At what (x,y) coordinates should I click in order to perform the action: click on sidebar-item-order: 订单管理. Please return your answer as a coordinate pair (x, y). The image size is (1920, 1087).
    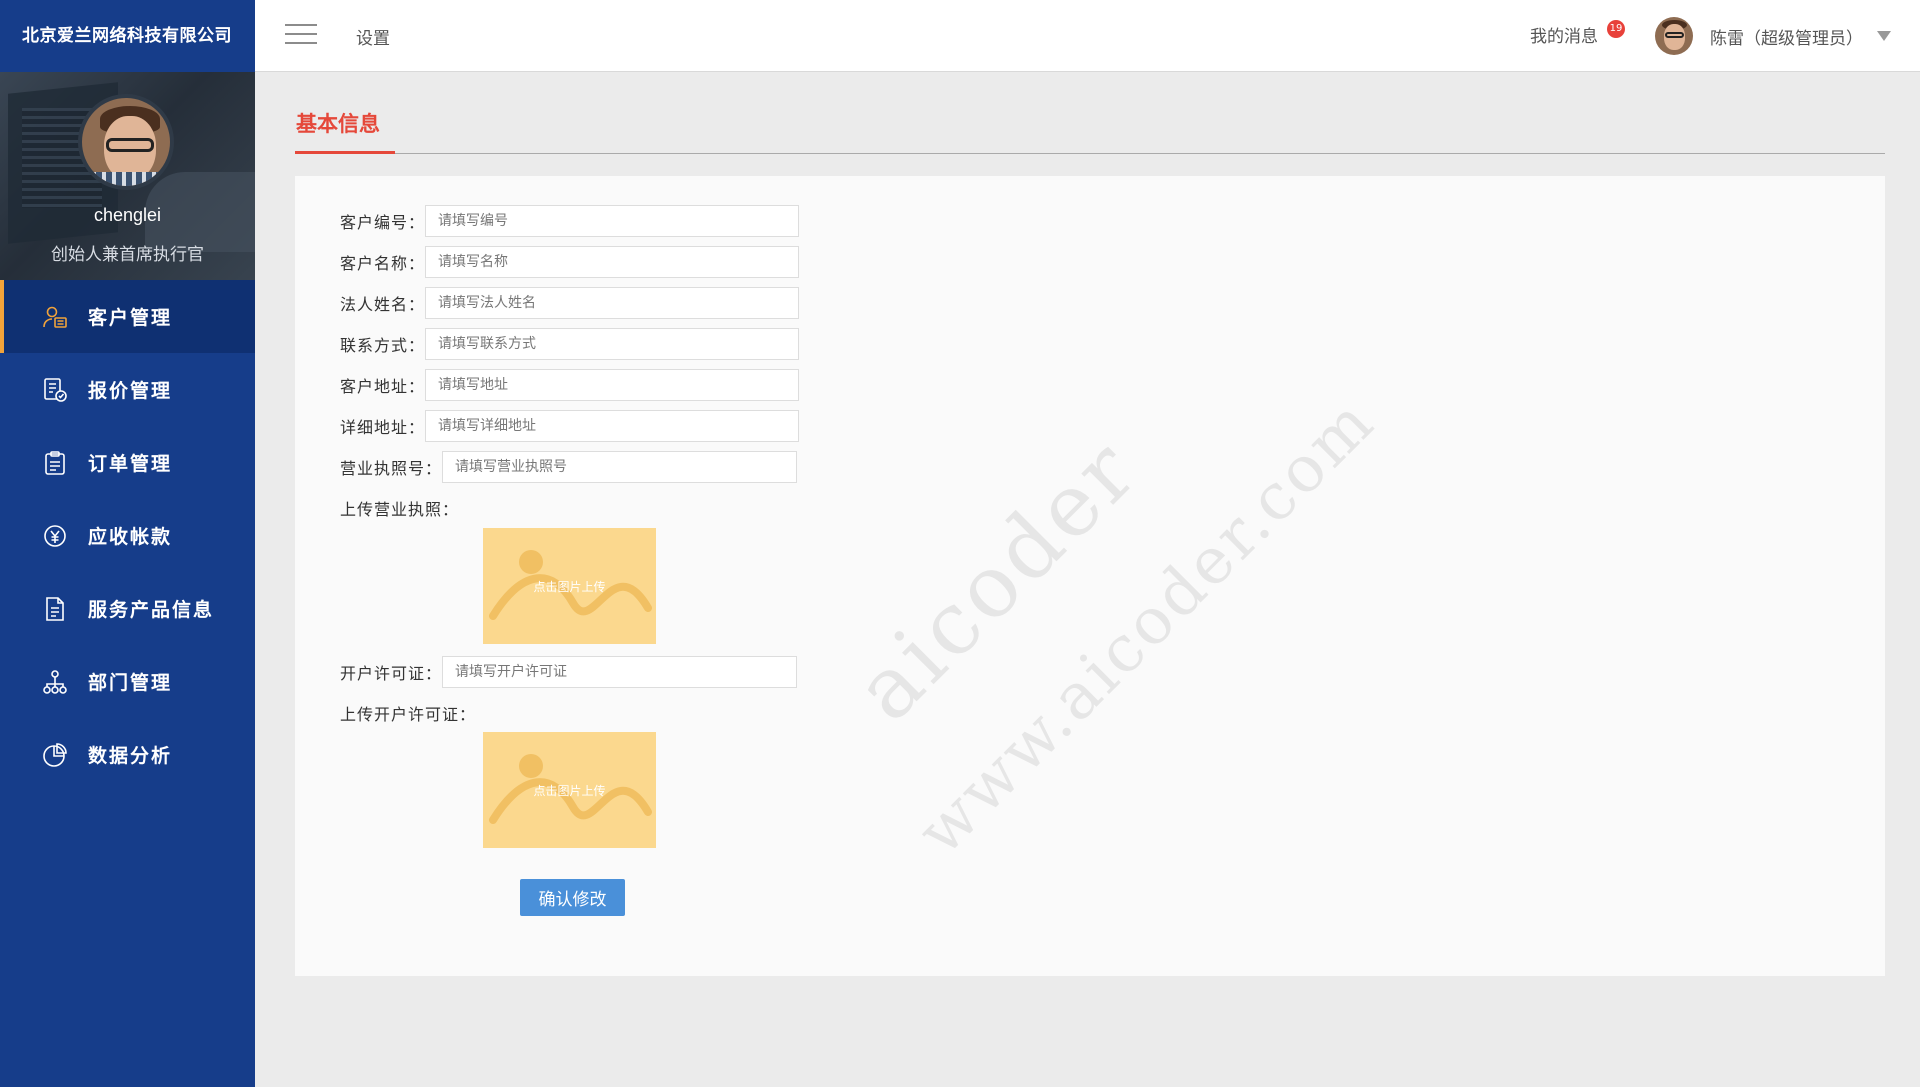
    Looking at the image, I should click on (127, 462).